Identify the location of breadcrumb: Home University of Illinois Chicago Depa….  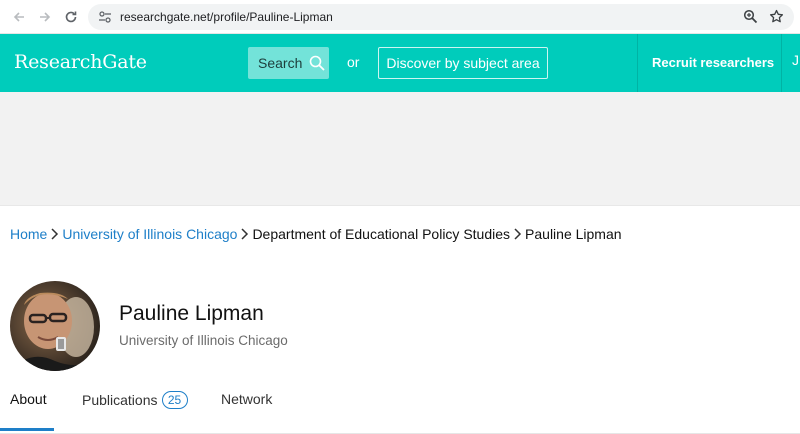
(316, 234).